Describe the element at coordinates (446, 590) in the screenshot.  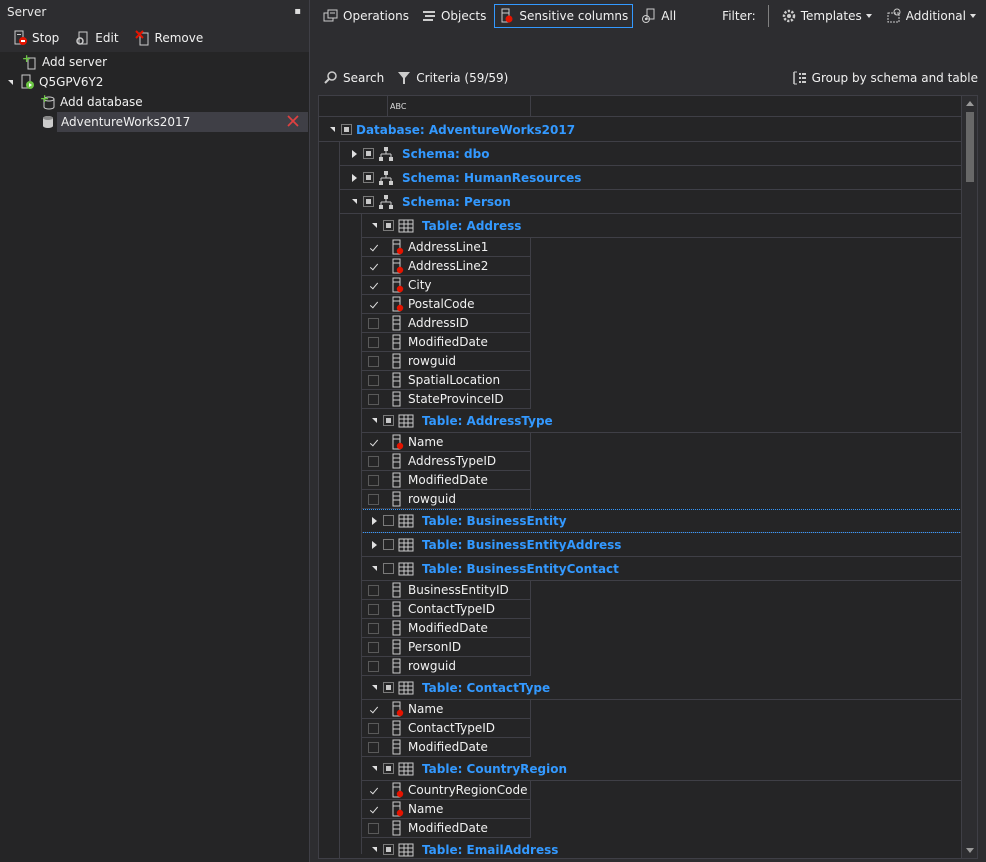
I see `column-row: BusinessEntityID` at that location.